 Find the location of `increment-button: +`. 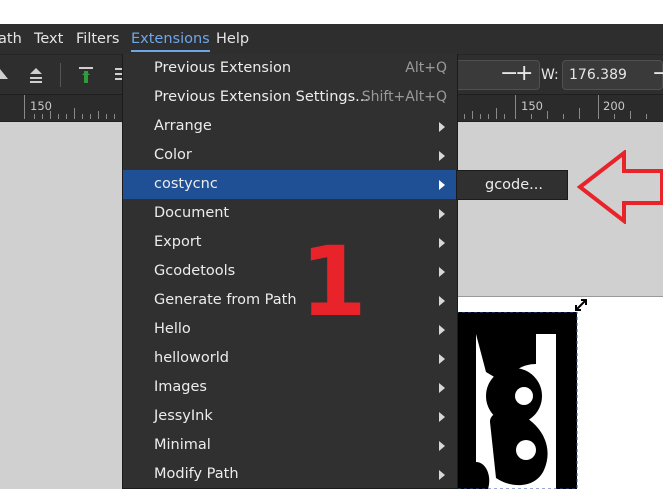

increment-button: + is located at coordinates (524, 74).